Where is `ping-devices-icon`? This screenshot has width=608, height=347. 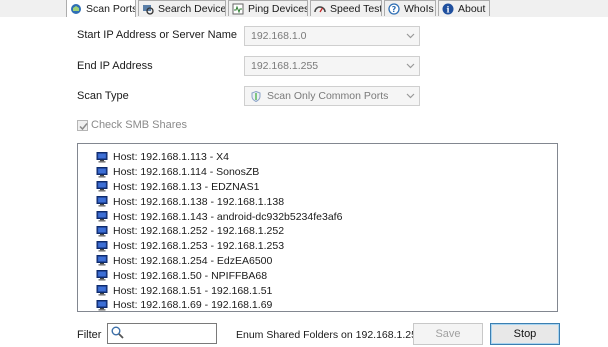
ping-devices-icon is located at coordinates (238, 9).